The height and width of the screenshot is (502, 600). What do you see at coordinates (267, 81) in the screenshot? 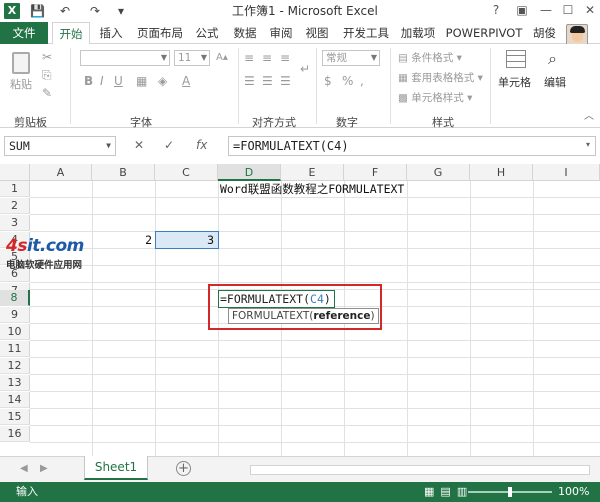
I see `align-center-icon: ☰` at bounding box center [267, 81].